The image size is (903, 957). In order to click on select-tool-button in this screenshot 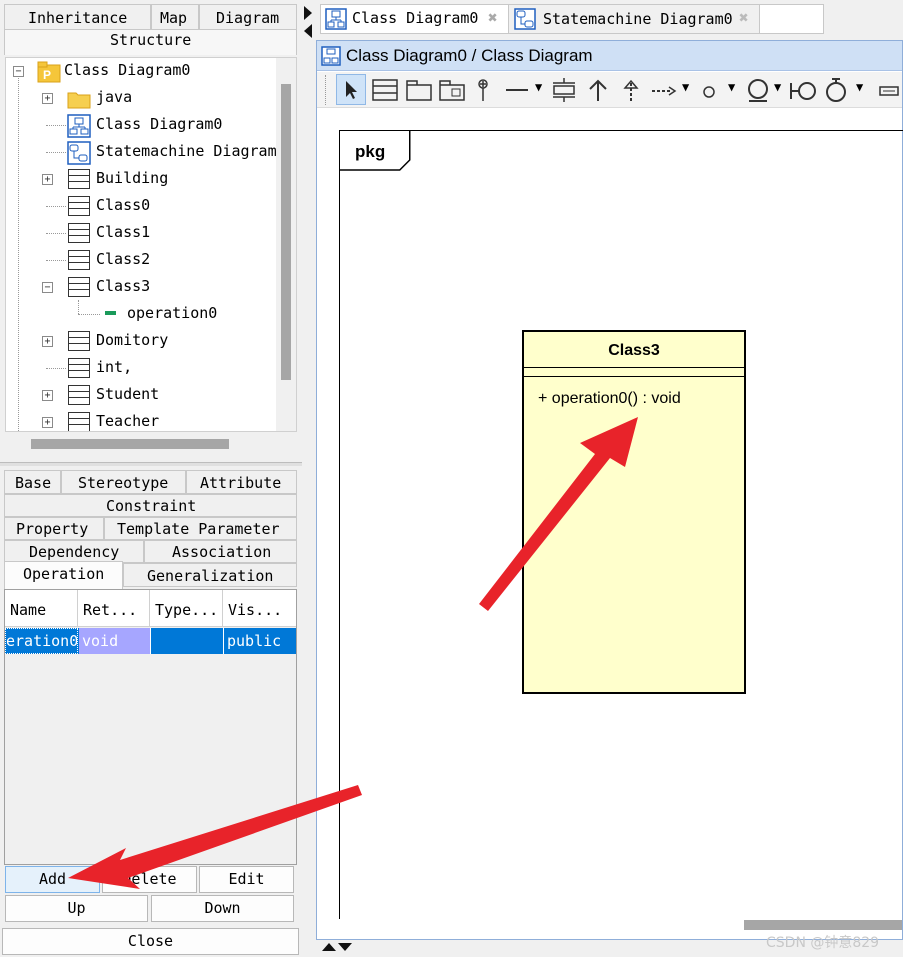, I will do `click(351, 89)`.